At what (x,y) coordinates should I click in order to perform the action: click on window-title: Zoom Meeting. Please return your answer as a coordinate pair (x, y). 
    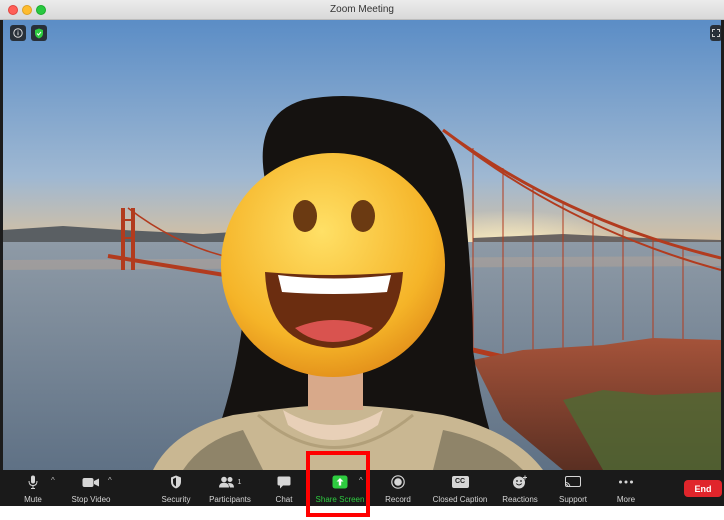
    Looking at the image, I should click on (362, 9).